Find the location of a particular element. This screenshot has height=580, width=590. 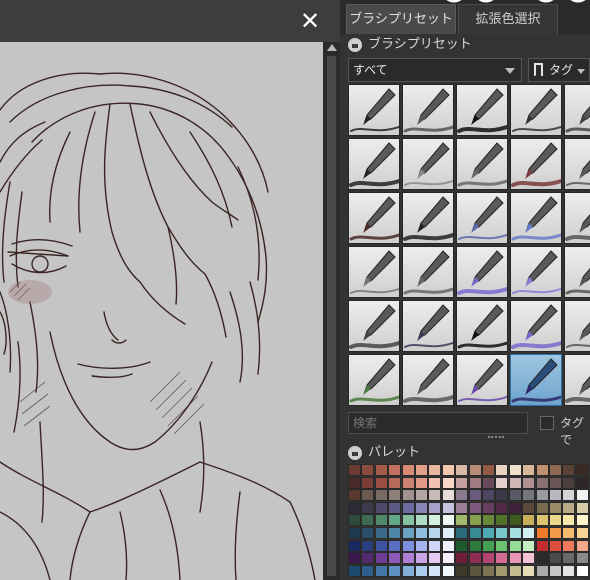

brush-tile-rough-pen-brush is located at coordinates (428, 110).